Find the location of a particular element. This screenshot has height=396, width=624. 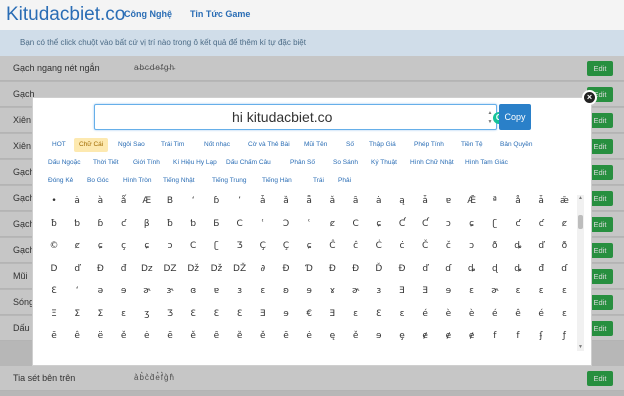

symbol-cell: ʚ is located at coordinates (286, 291).